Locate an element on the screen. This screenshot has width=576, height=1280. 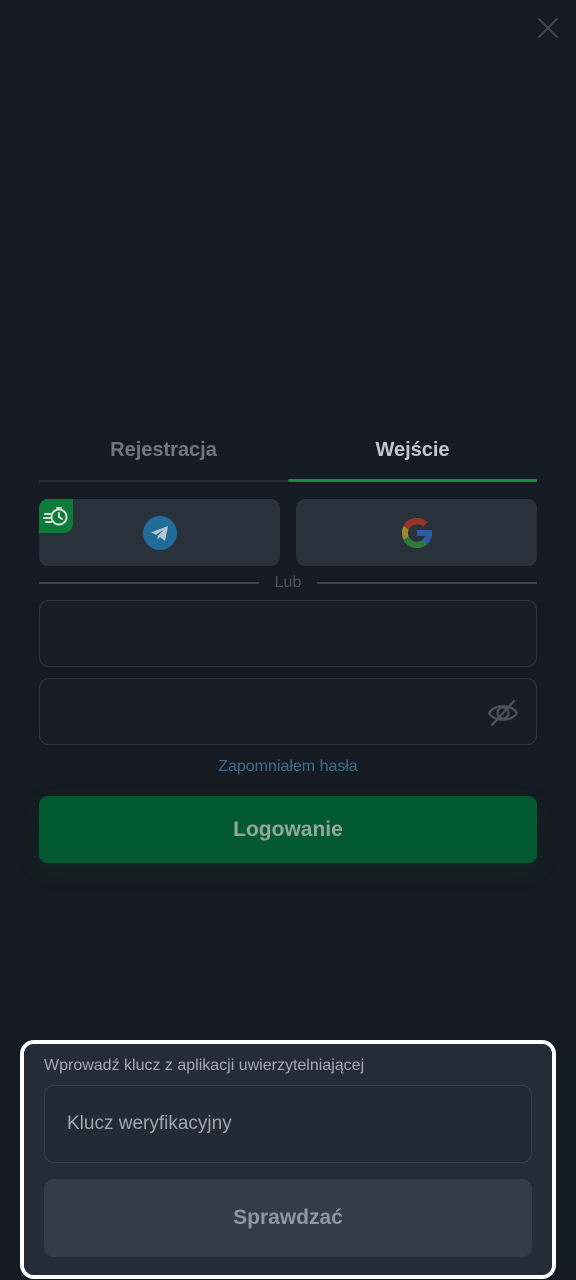
tab-login-label: Wejście is located at coordinates (412, 449).